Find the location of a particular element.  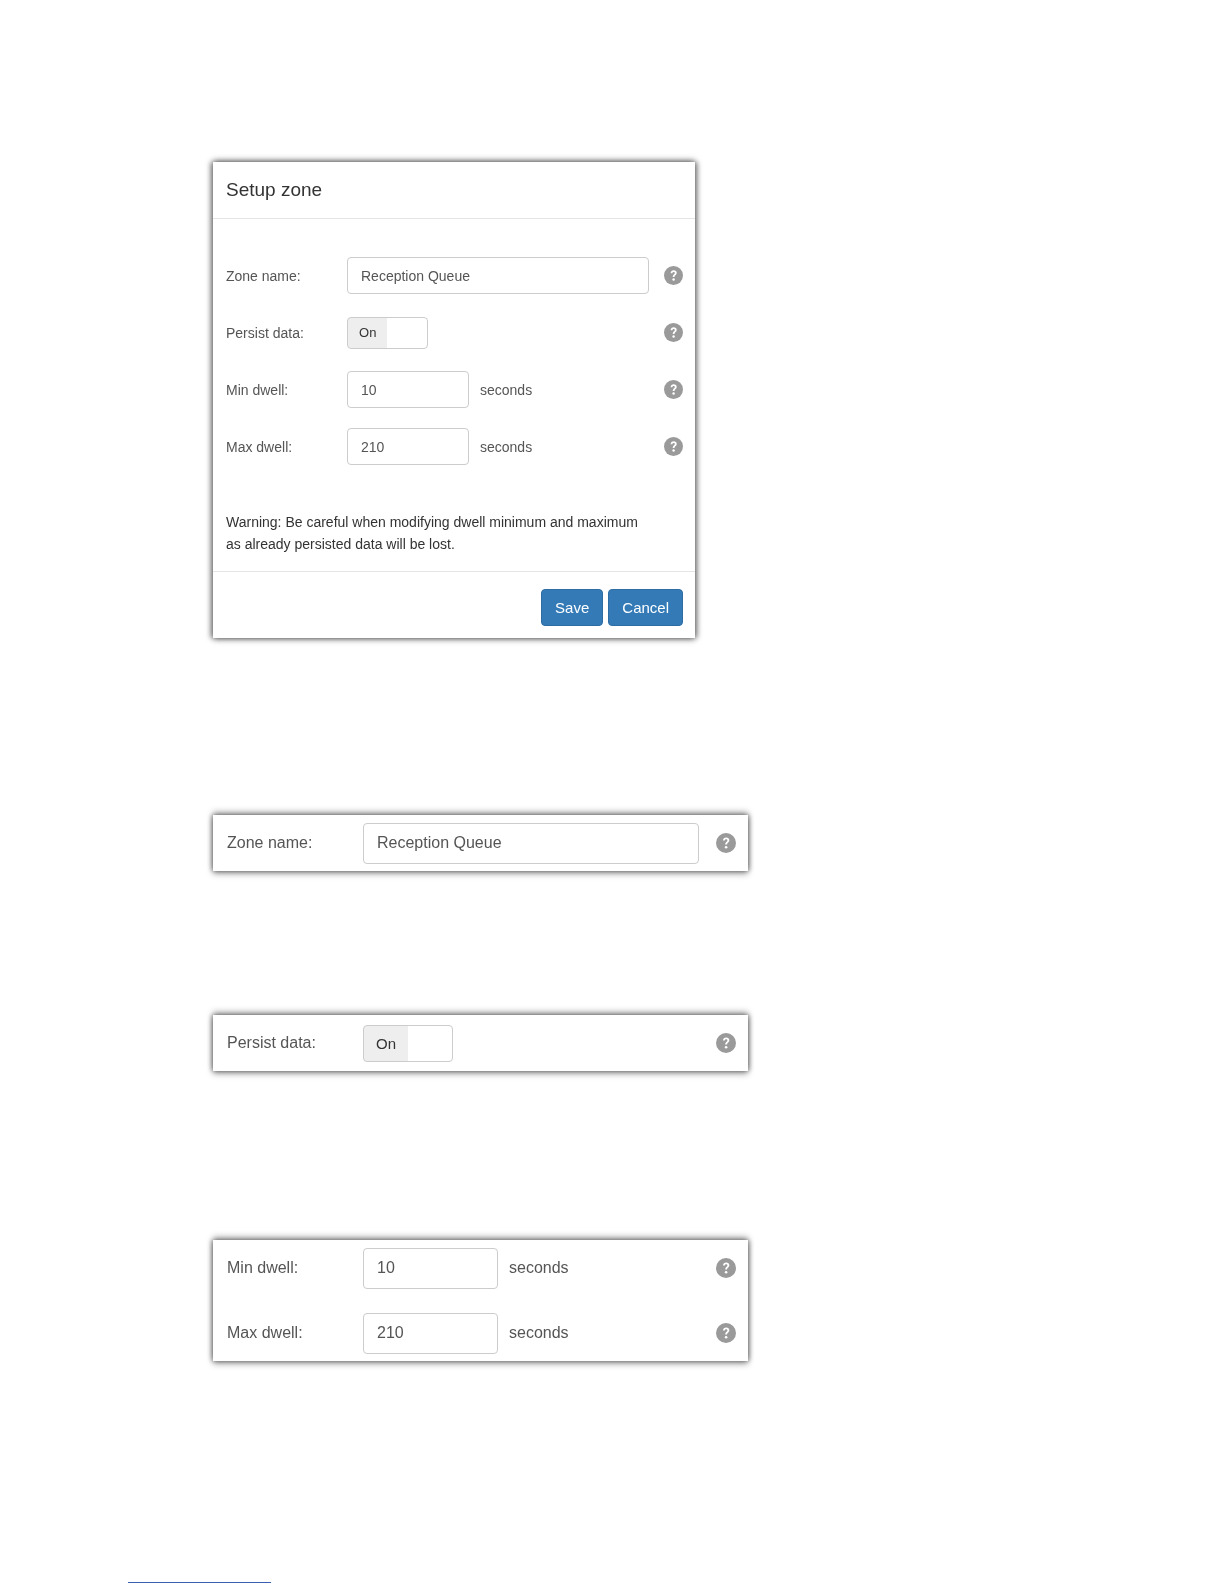

dialog-title: Setup zone is located at coordinates (274, 190).